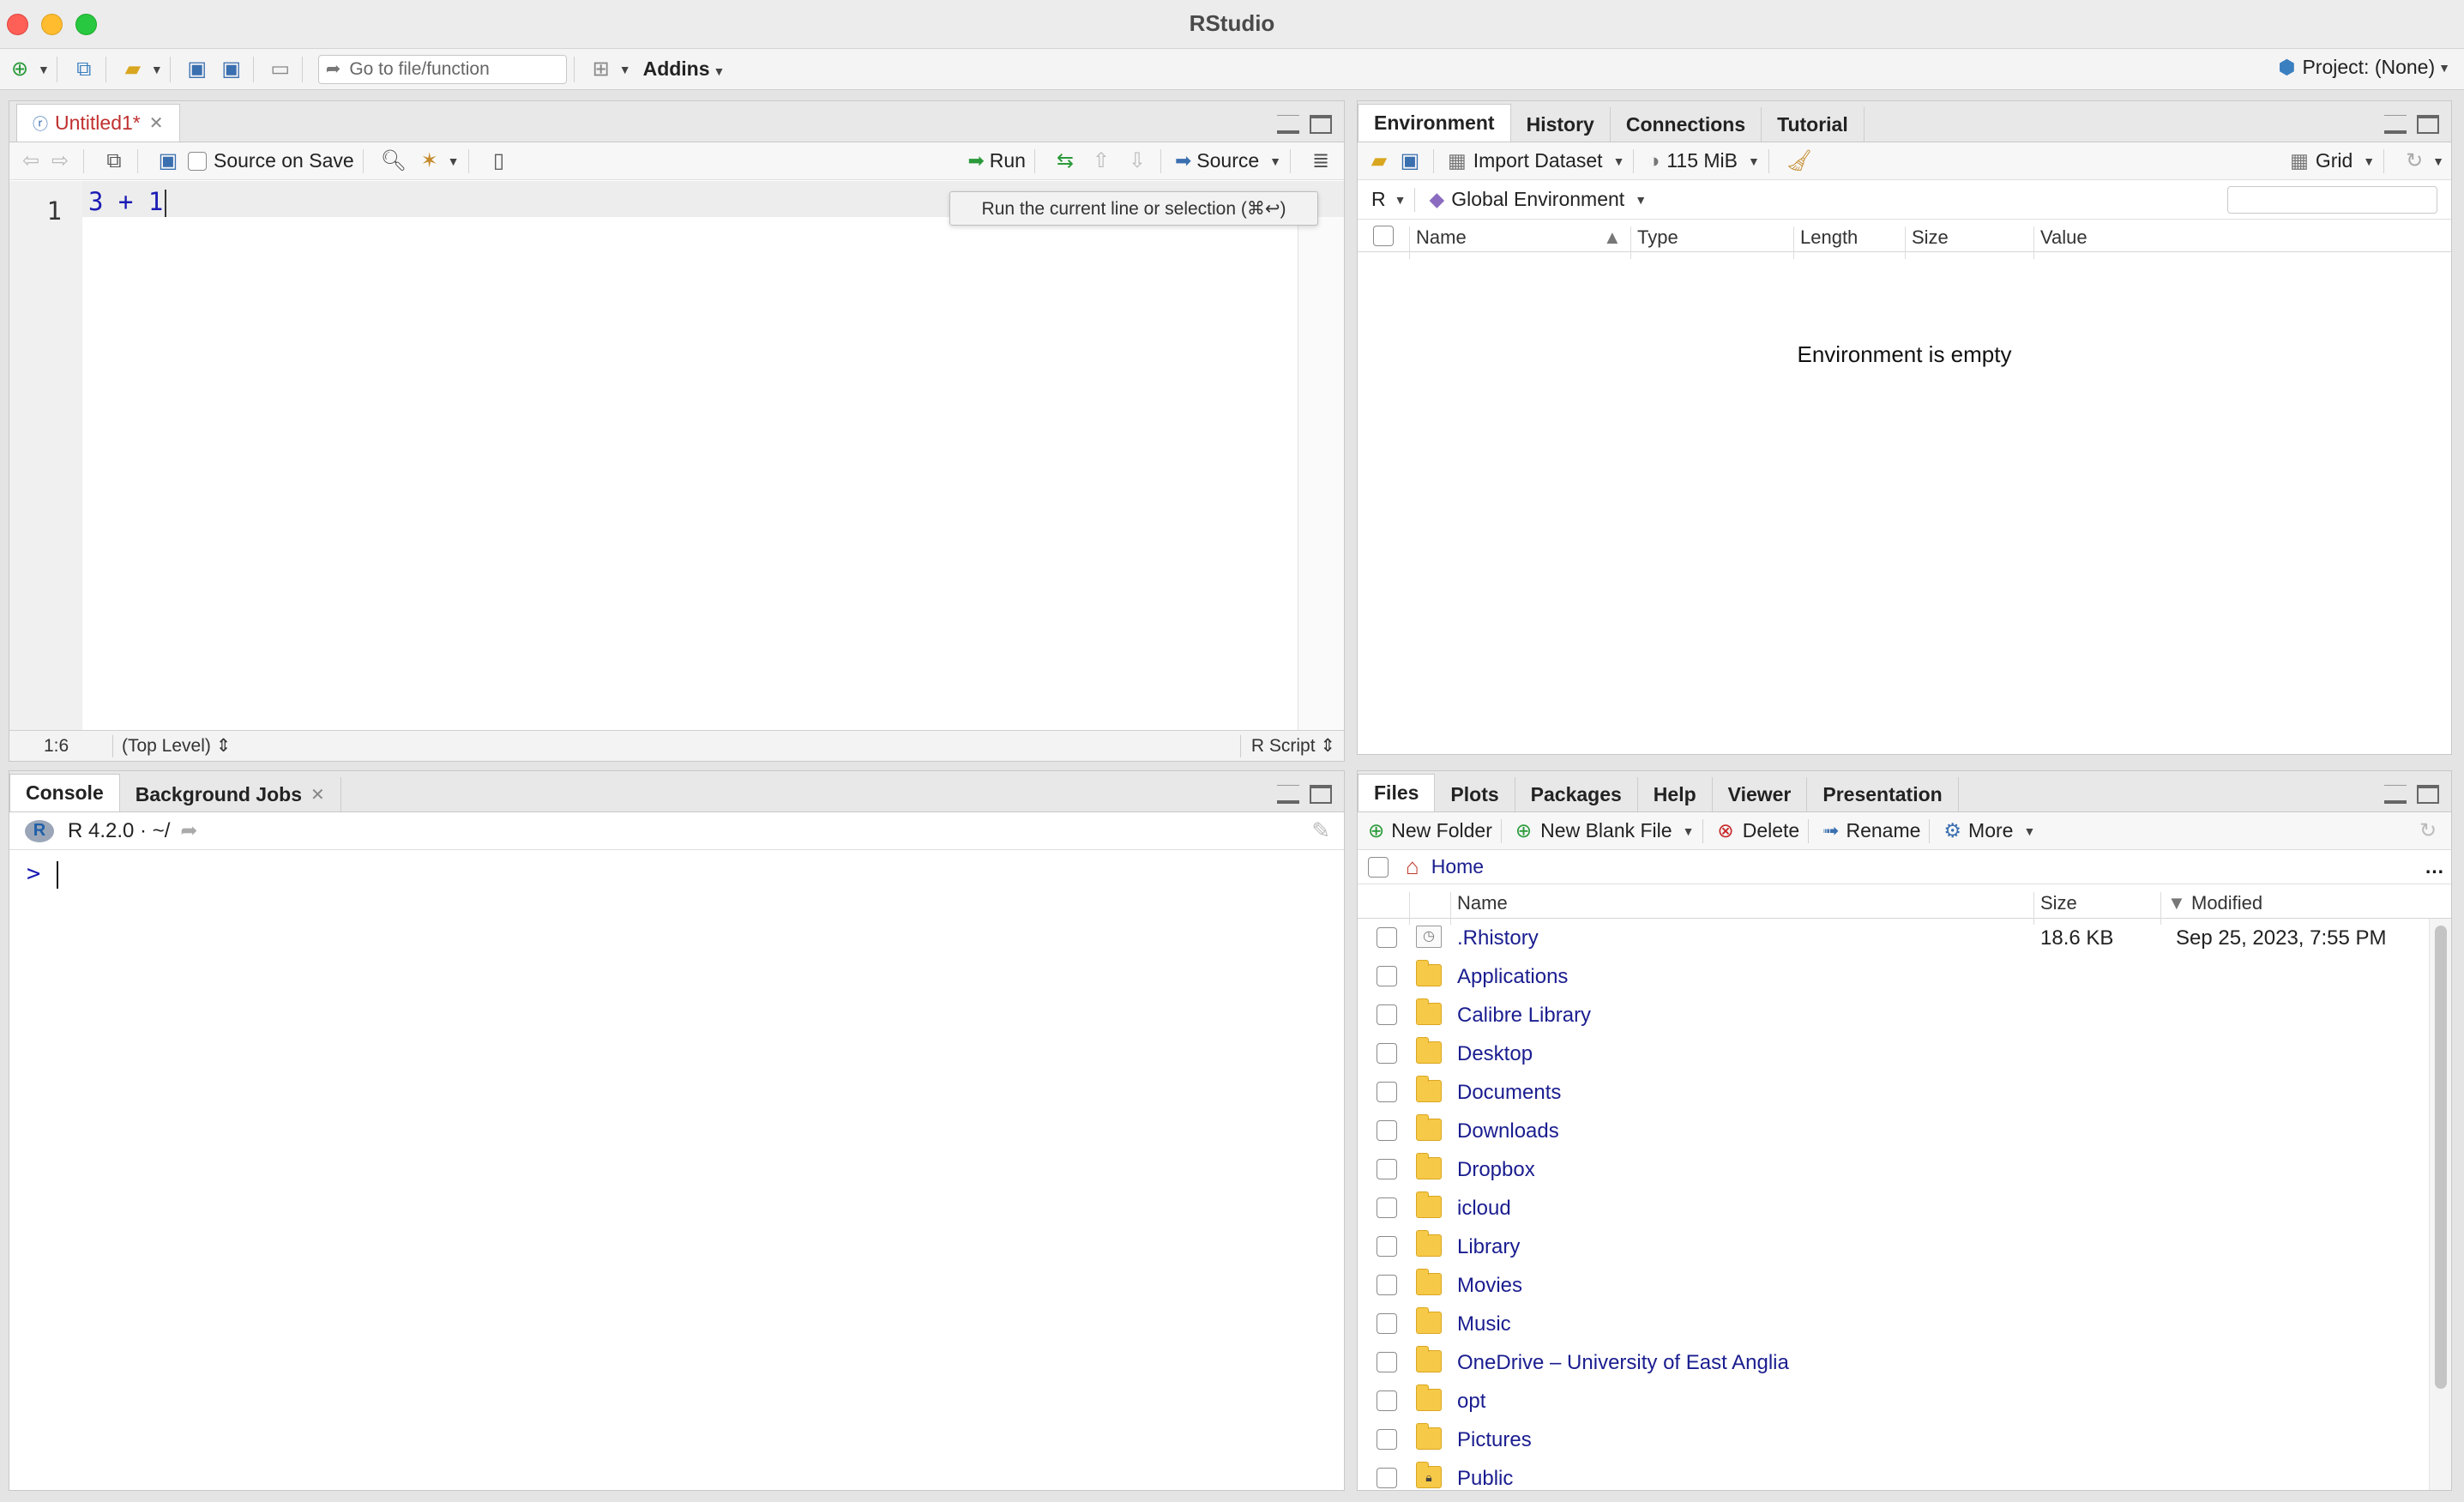 The height and width of the screenshot is (1502, 2464). I want to click on save-all-icon: ▣, so click(231, 69).